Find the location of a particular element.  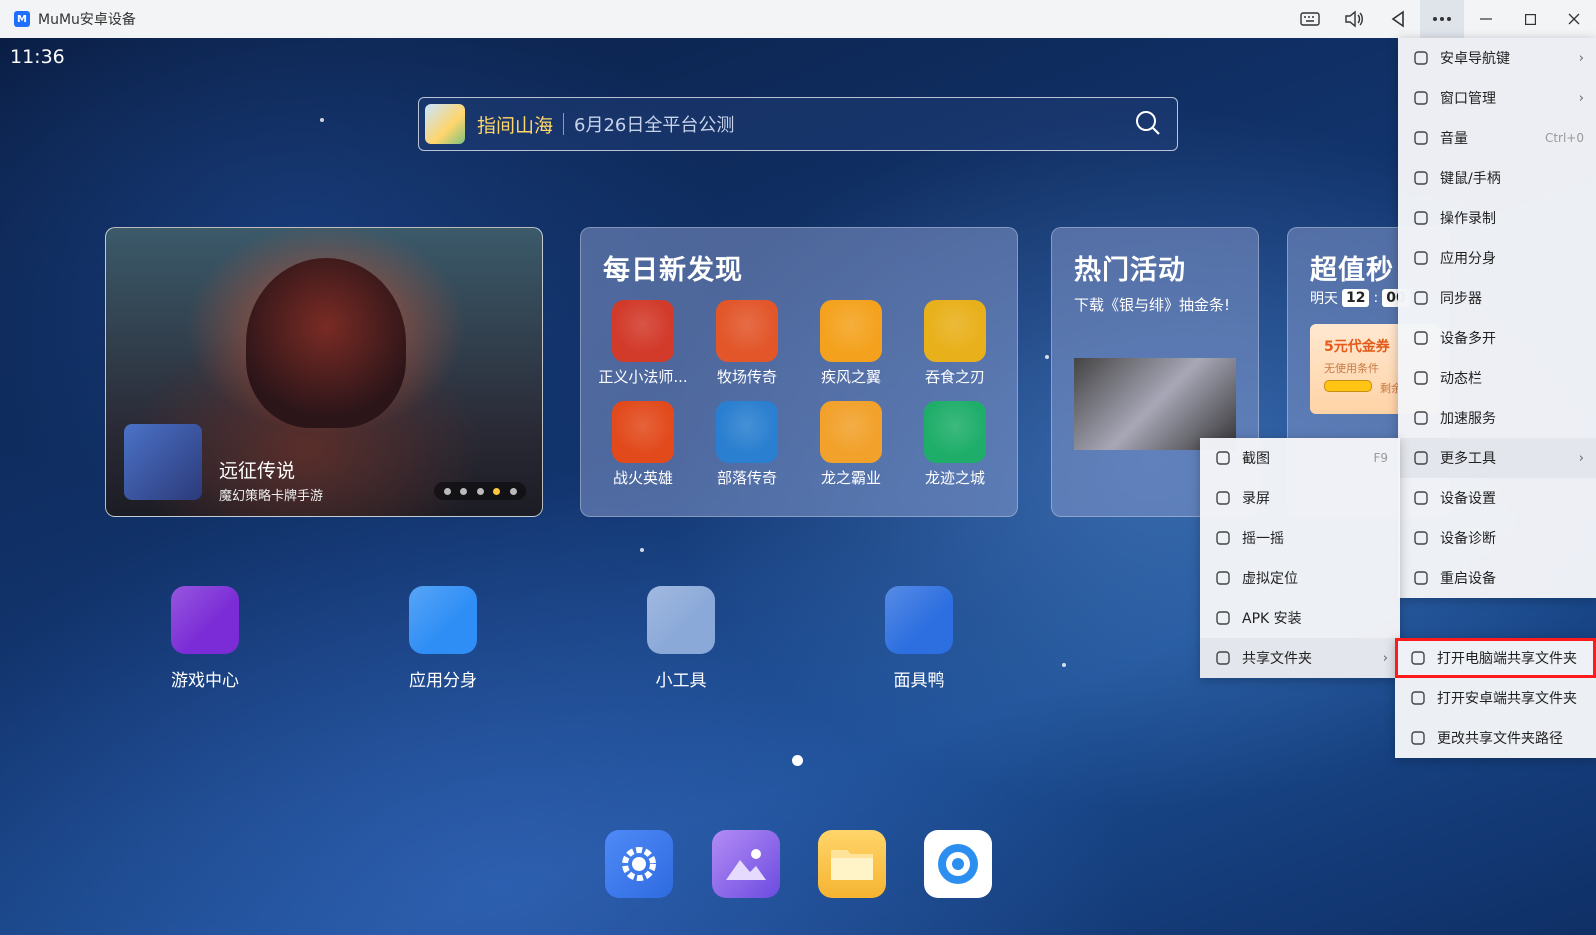

menu-item: 应用分身 is located at coordinates (1497, 258).